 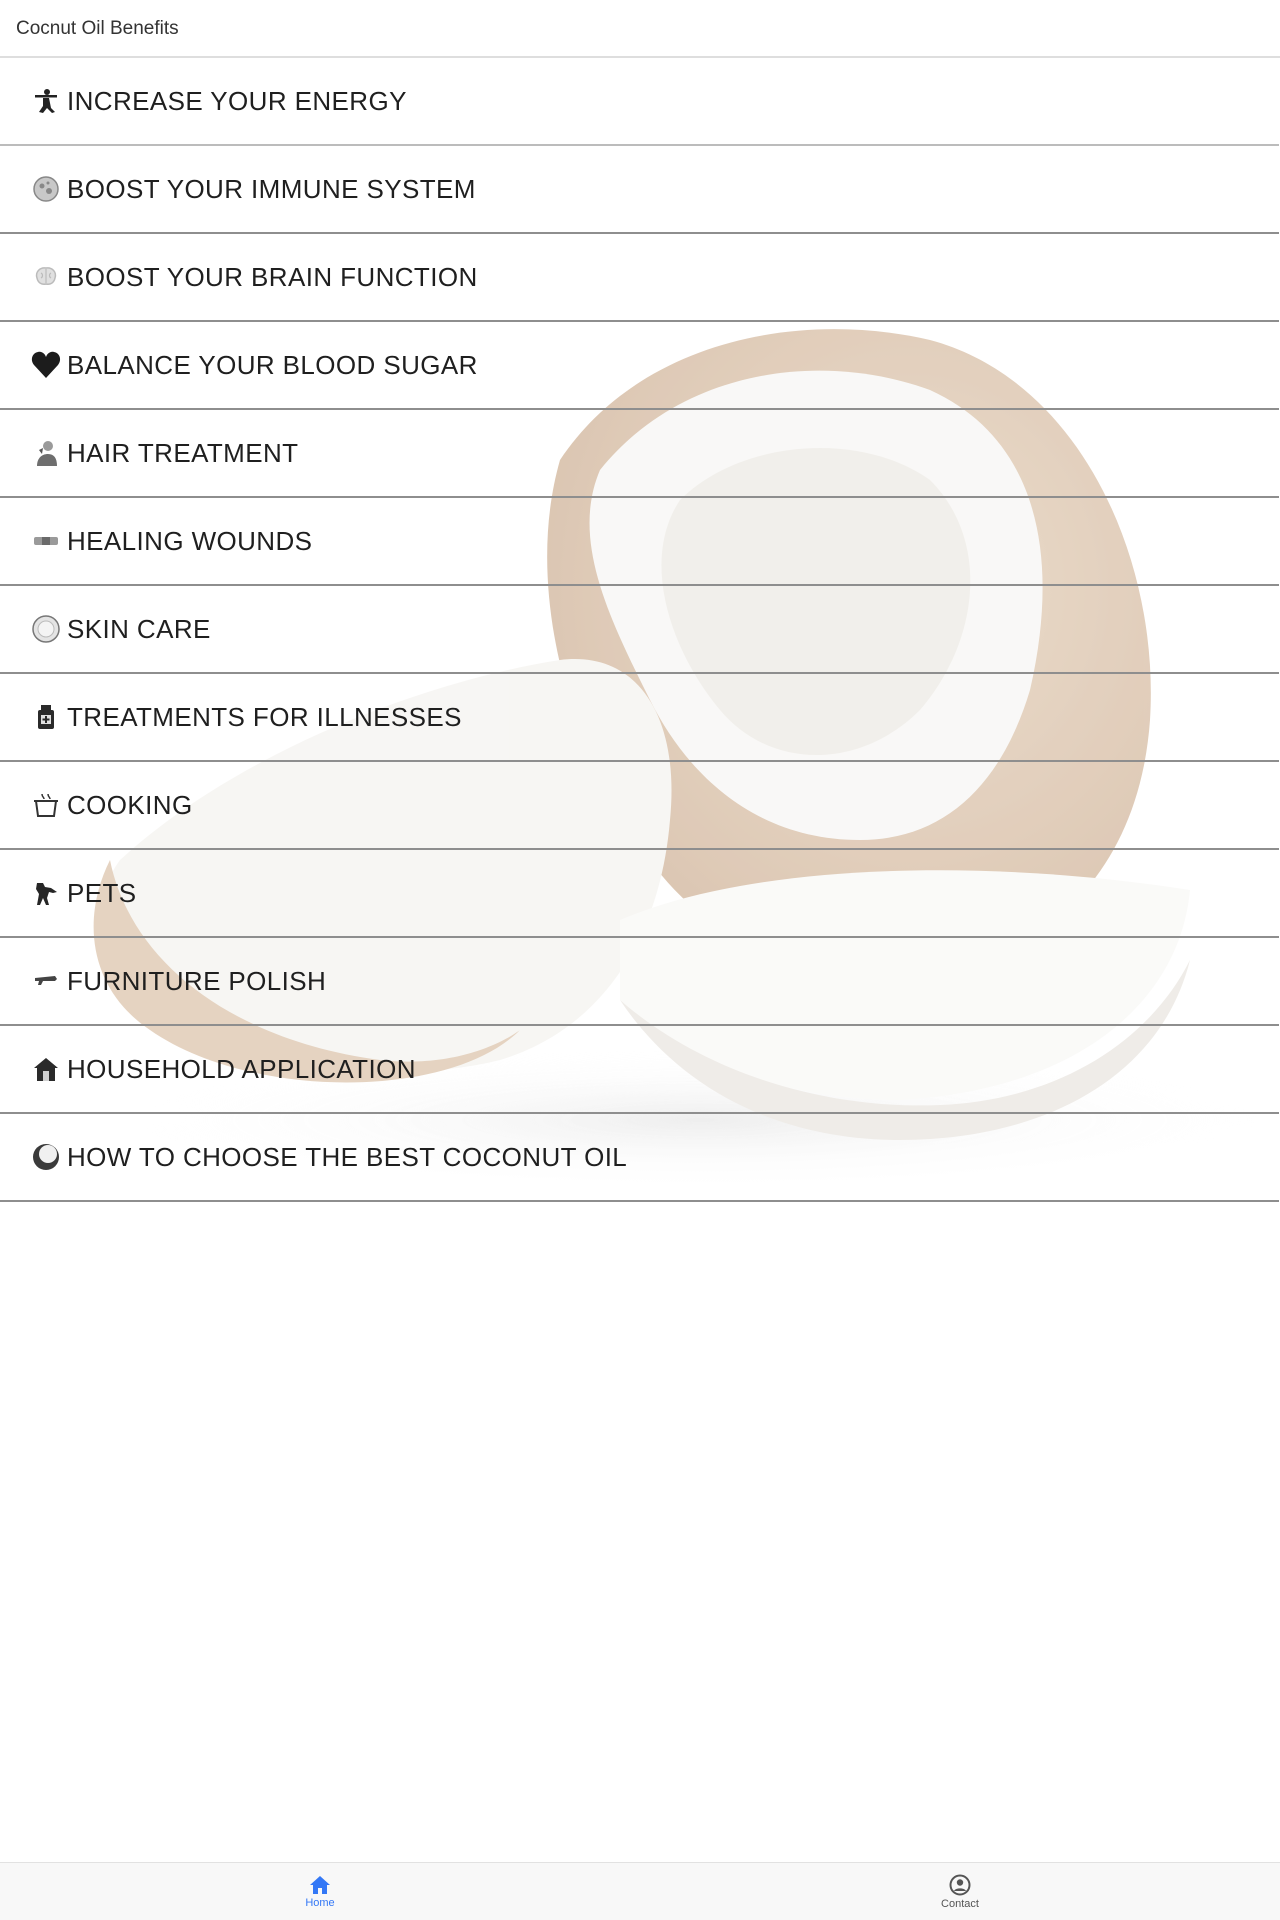 I want to click on spray-icon, so click(x=46, y=981).